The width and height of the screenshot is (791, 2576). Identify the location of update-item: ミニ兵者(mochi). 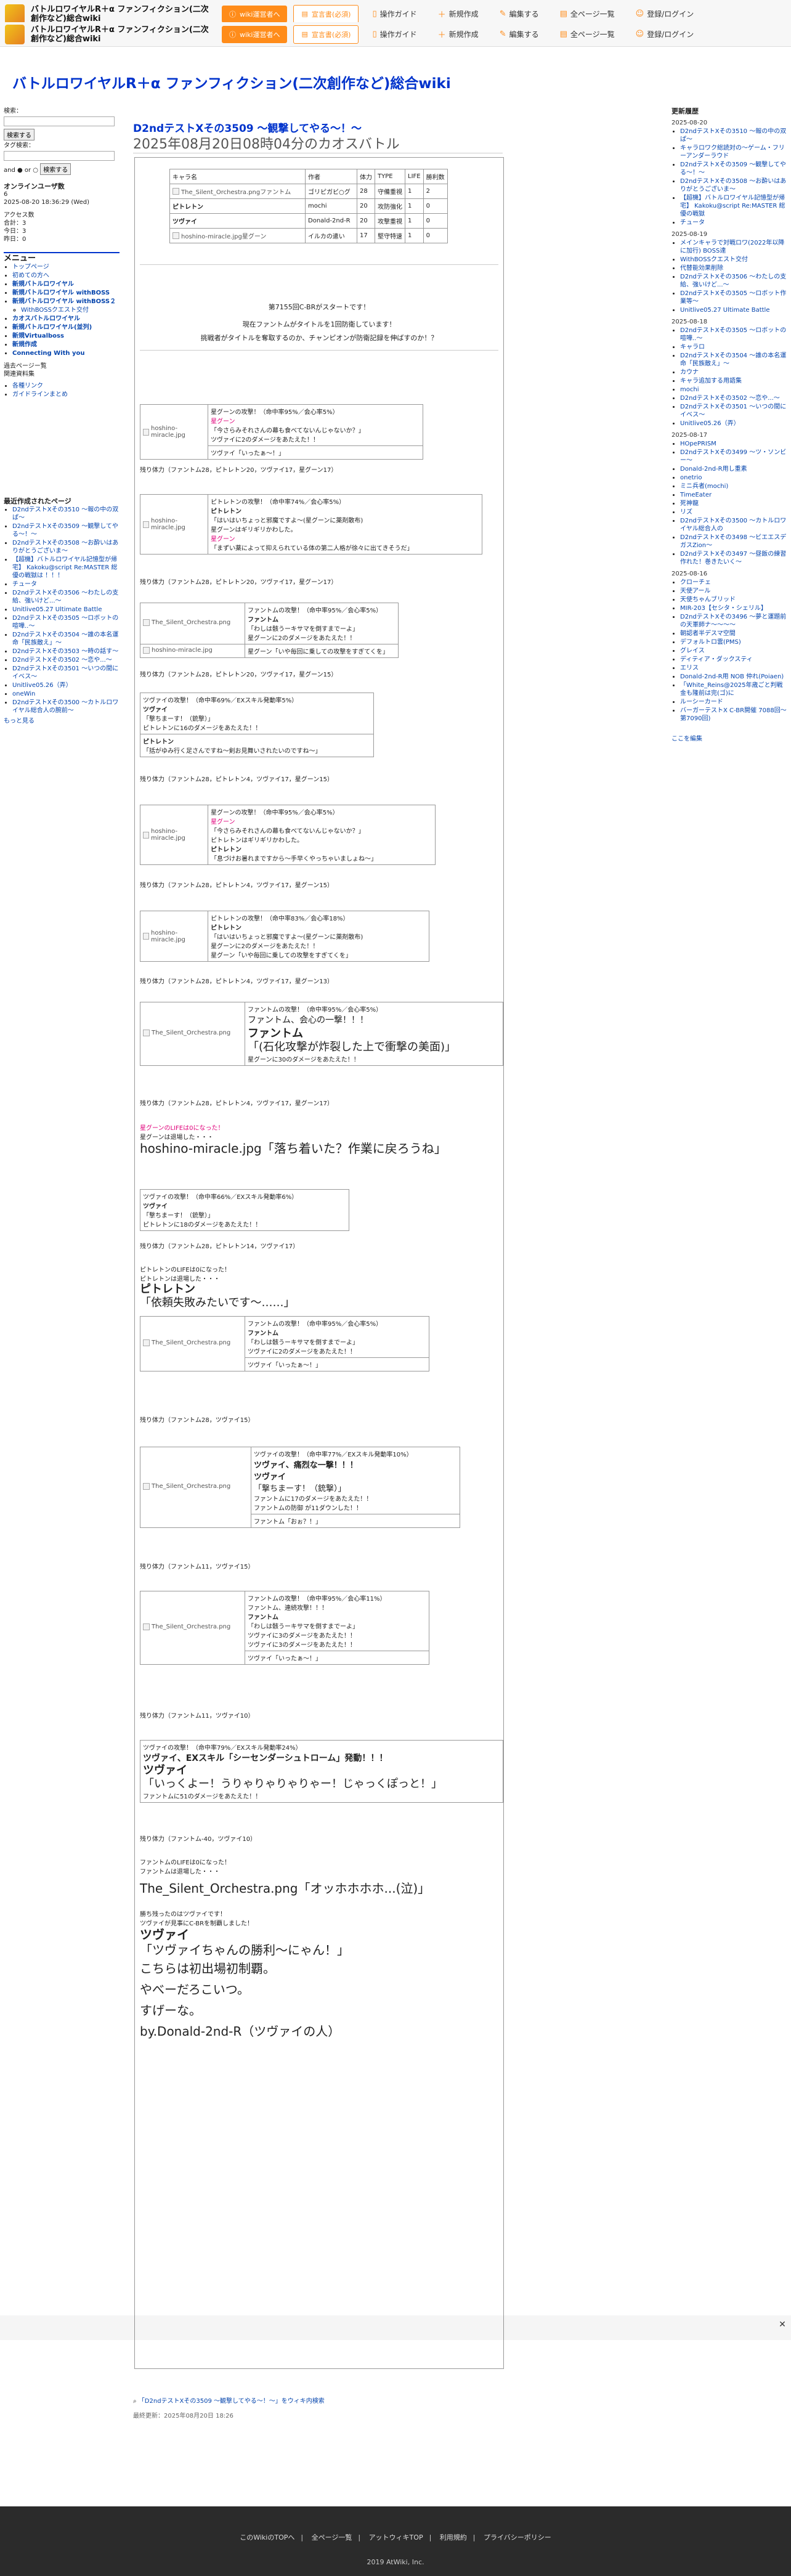
(704, 486).